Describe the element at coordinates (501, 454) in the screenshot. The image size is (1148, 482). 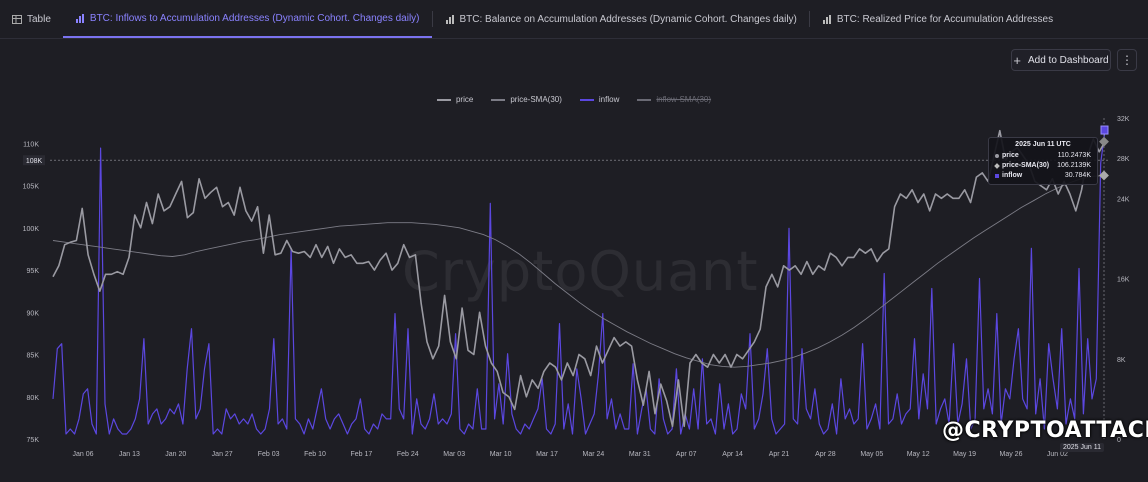
I see `x-tick-label: Mar 10` at that location.